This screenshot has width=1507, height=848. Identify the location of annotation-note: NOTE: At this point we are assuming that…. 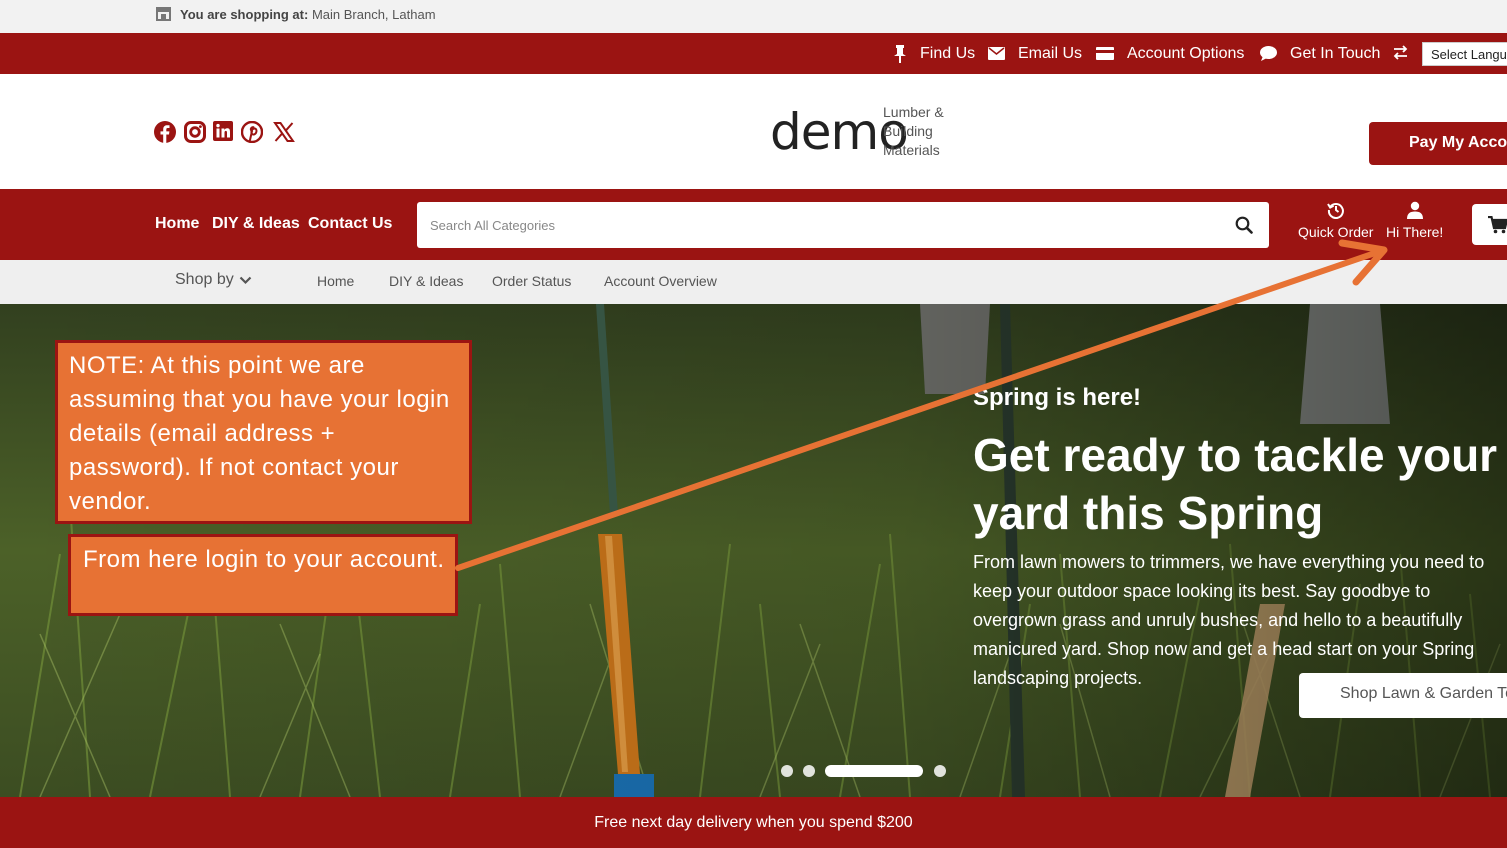
(263, 432).